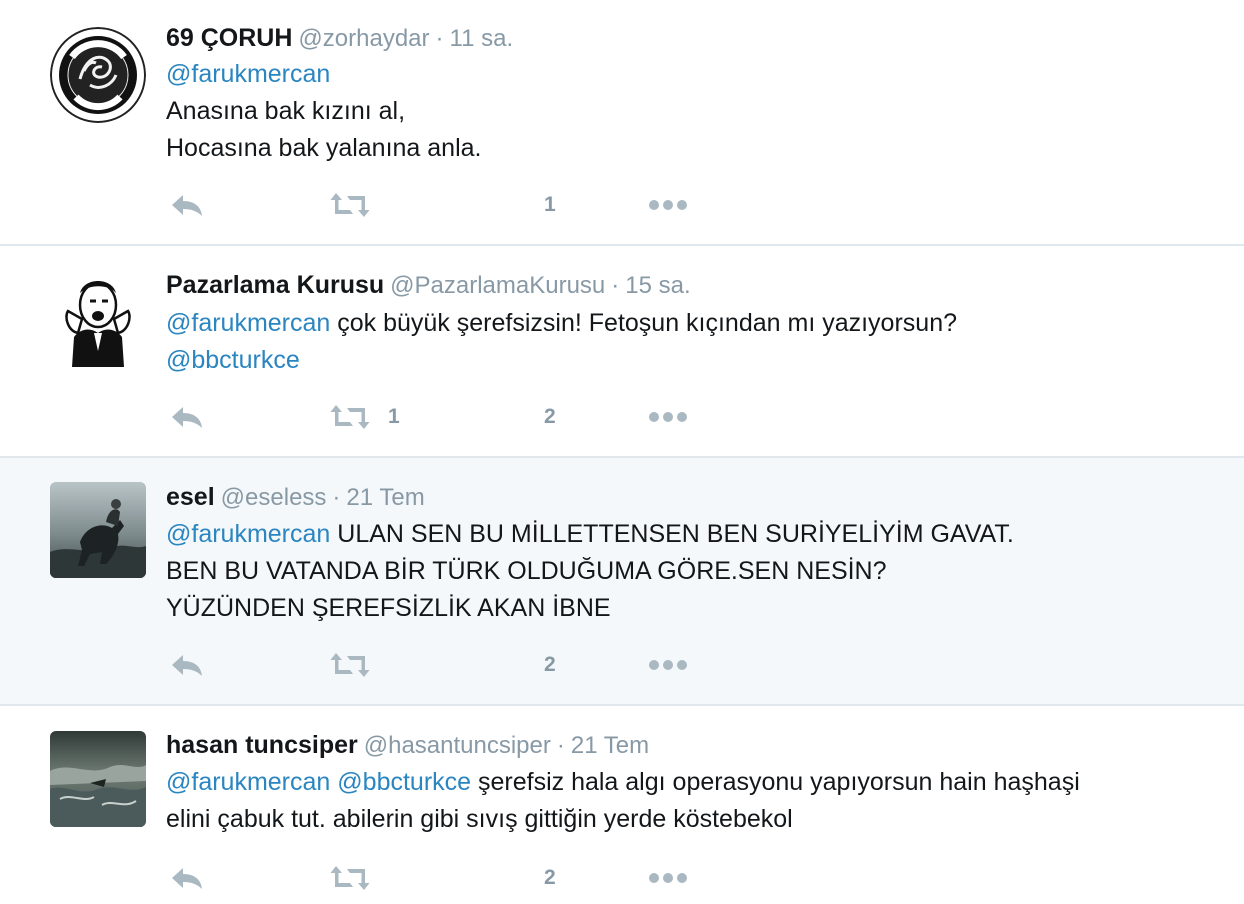  Describe the element at coordinates (446, 205) in the screenshot. I see `tweet-actions: 1` at that location.